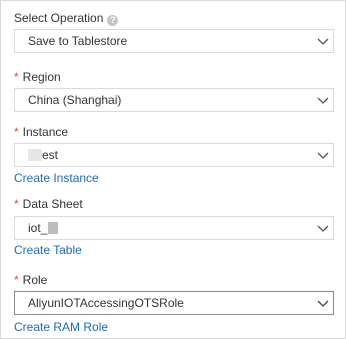 This screenshot has height=339, width=346. I want to click on role-select: AliyunIOTAccessingOTSRole, so click(174, 303).